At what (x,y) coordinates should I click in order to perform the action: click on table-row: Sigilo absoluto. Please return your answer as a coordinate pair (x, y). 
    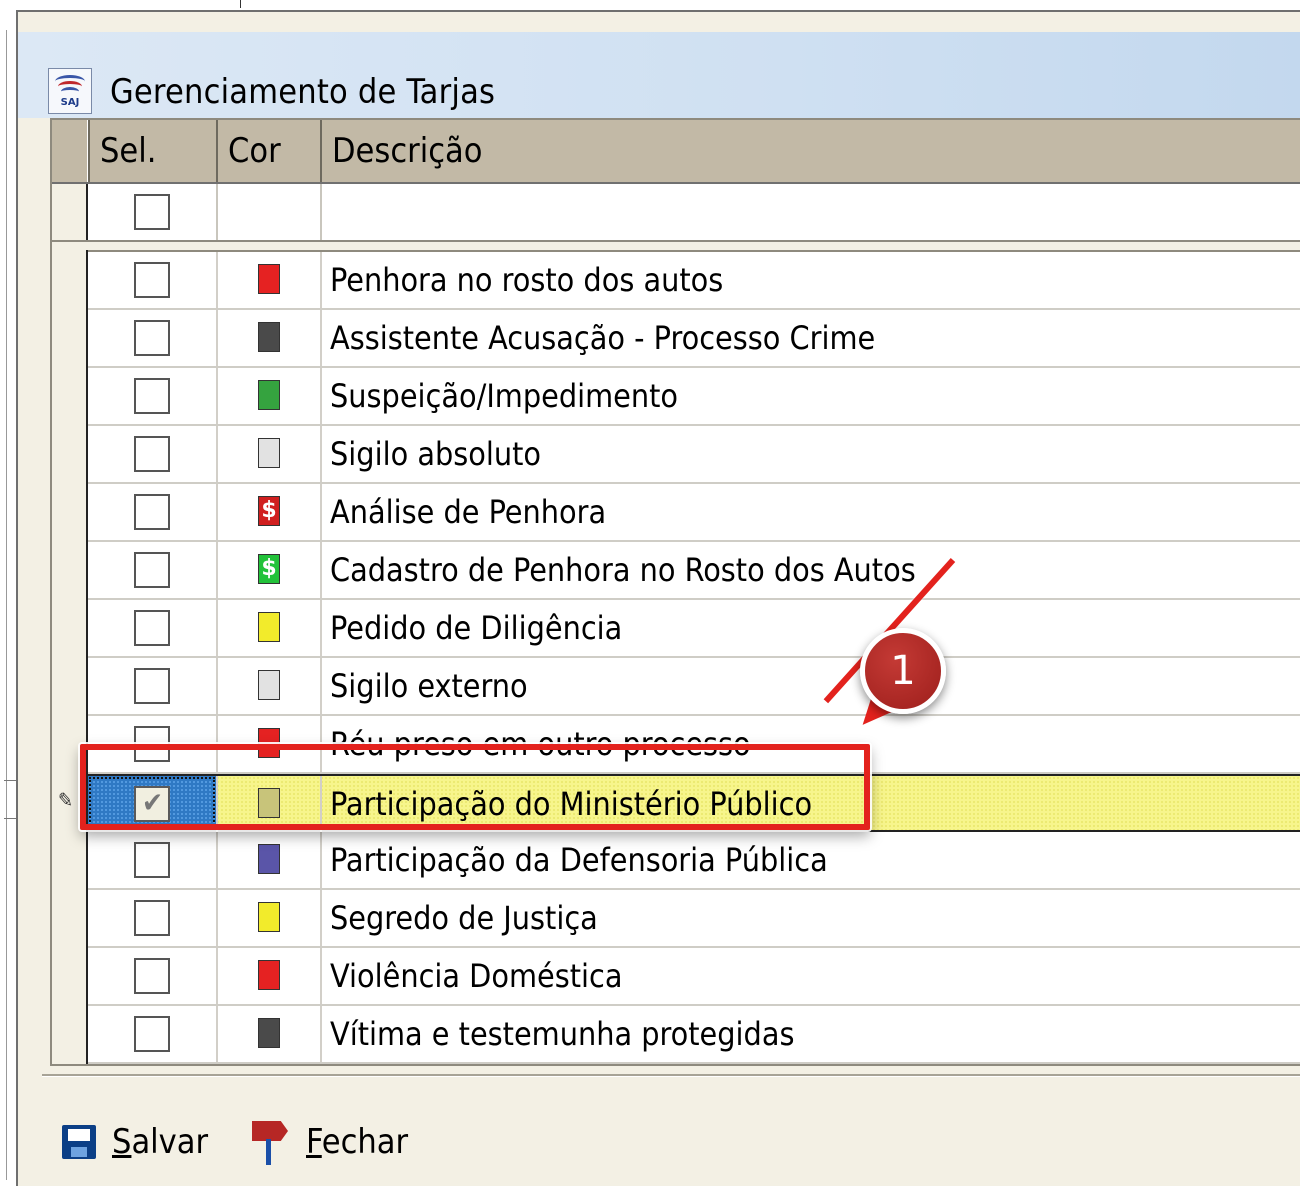
    Looking at the image, I should click on (676, 454).